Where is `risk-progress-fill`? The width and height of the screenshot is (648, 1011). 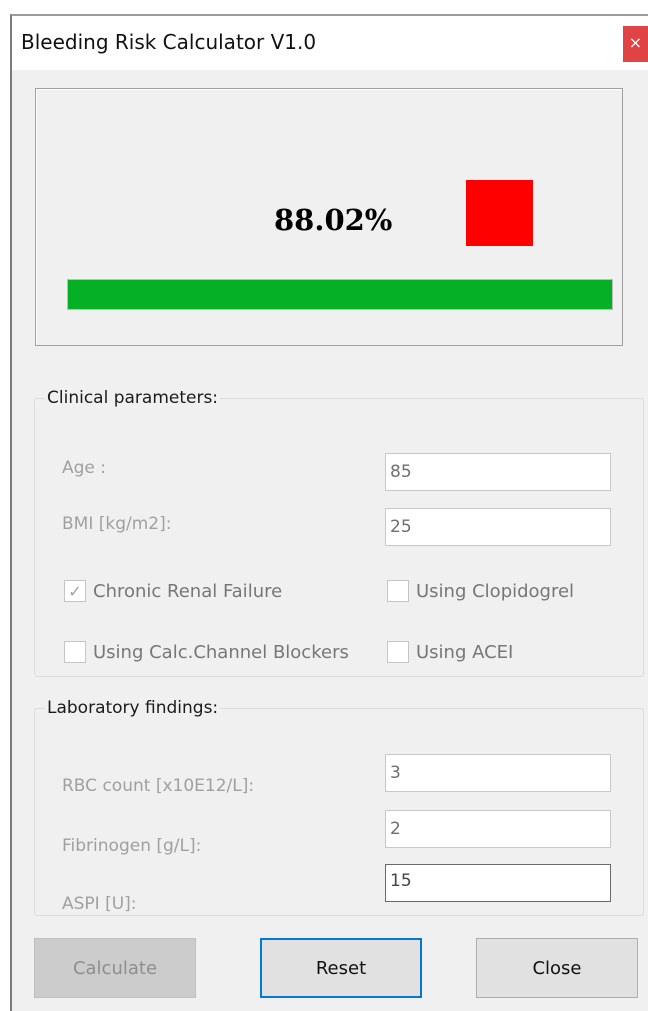 risk-progress-fill is located at coordinates (340, 294).